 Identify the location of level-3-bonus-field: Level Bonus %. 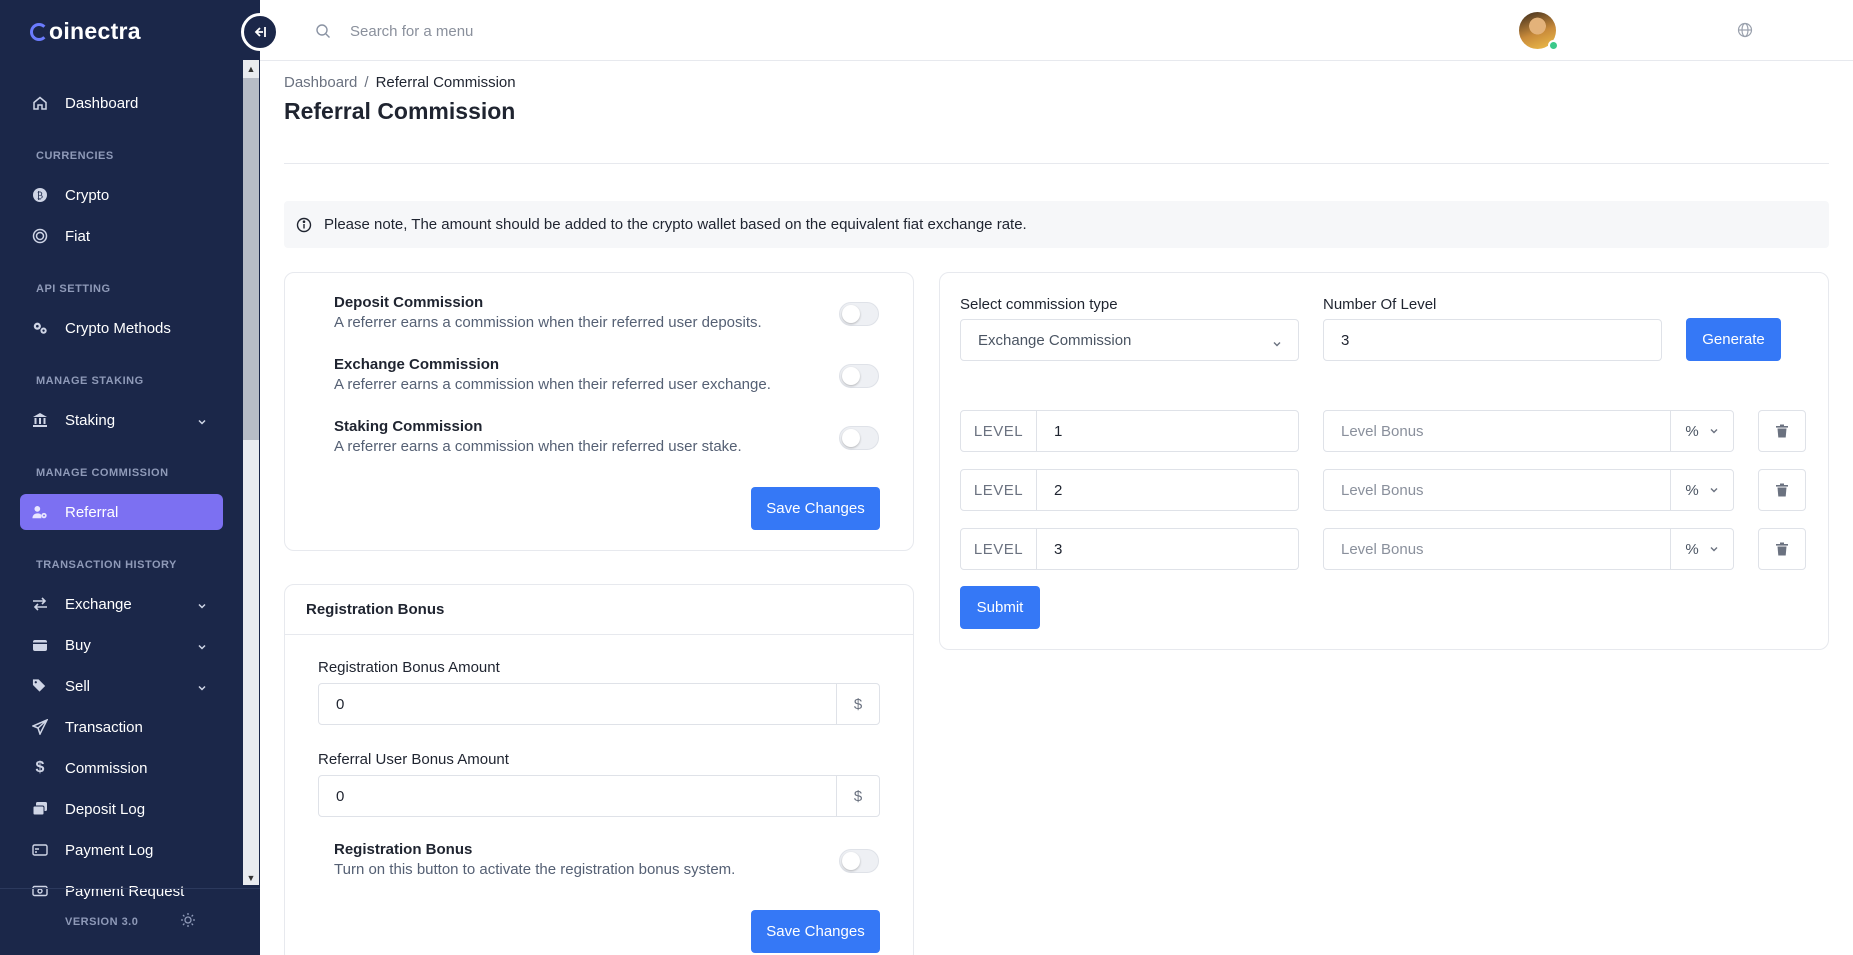
(1528, 549).